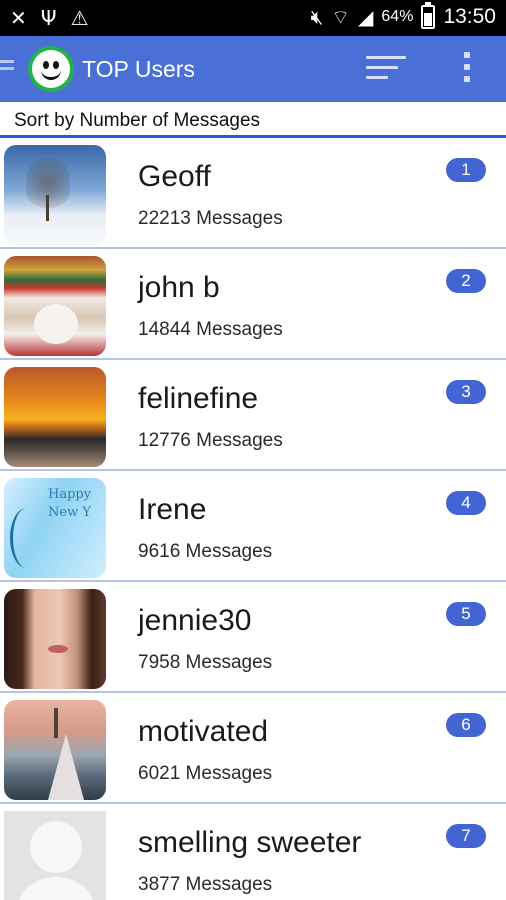 Image resolution: width=506 pixels, height=900 pixels. What do you see at coordinates (18, 18) in the screenshot?
I see `missed-call-icon: ✕` at bounding box center [18, 18].